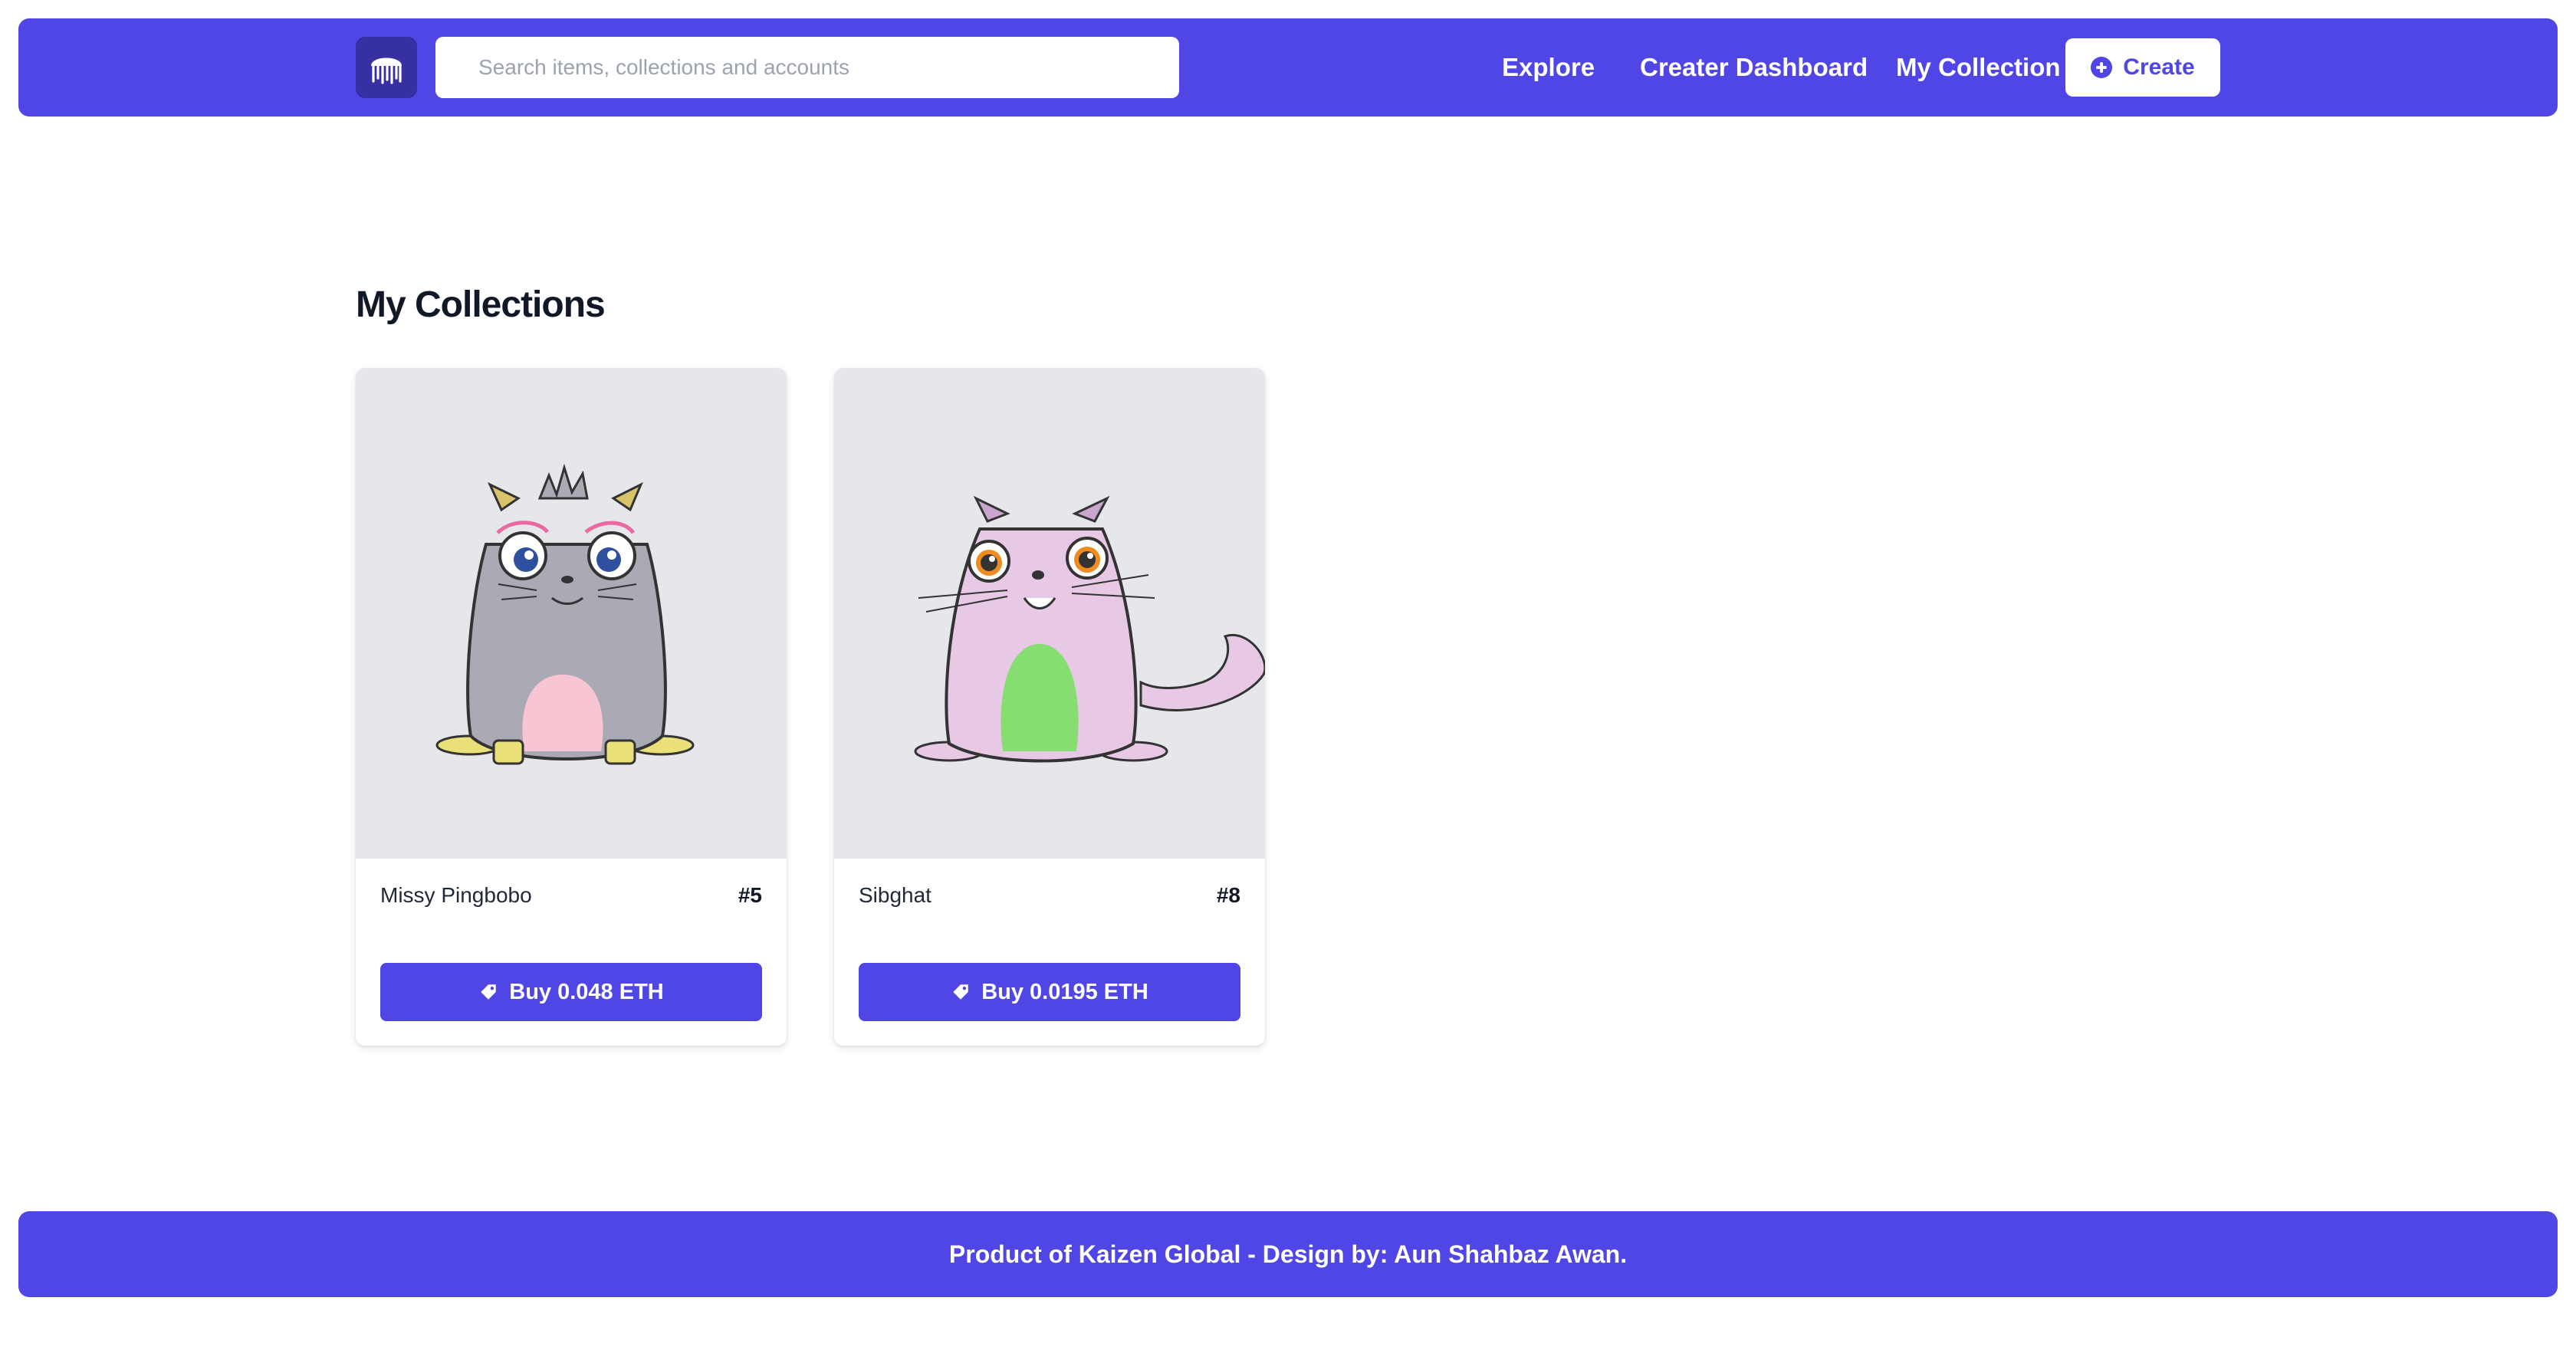  What do you see at coordinates (664, 67) in the screenshot?
I see `search-placeholder: Search items, collections and accounts` at bounding box center [664, 67].